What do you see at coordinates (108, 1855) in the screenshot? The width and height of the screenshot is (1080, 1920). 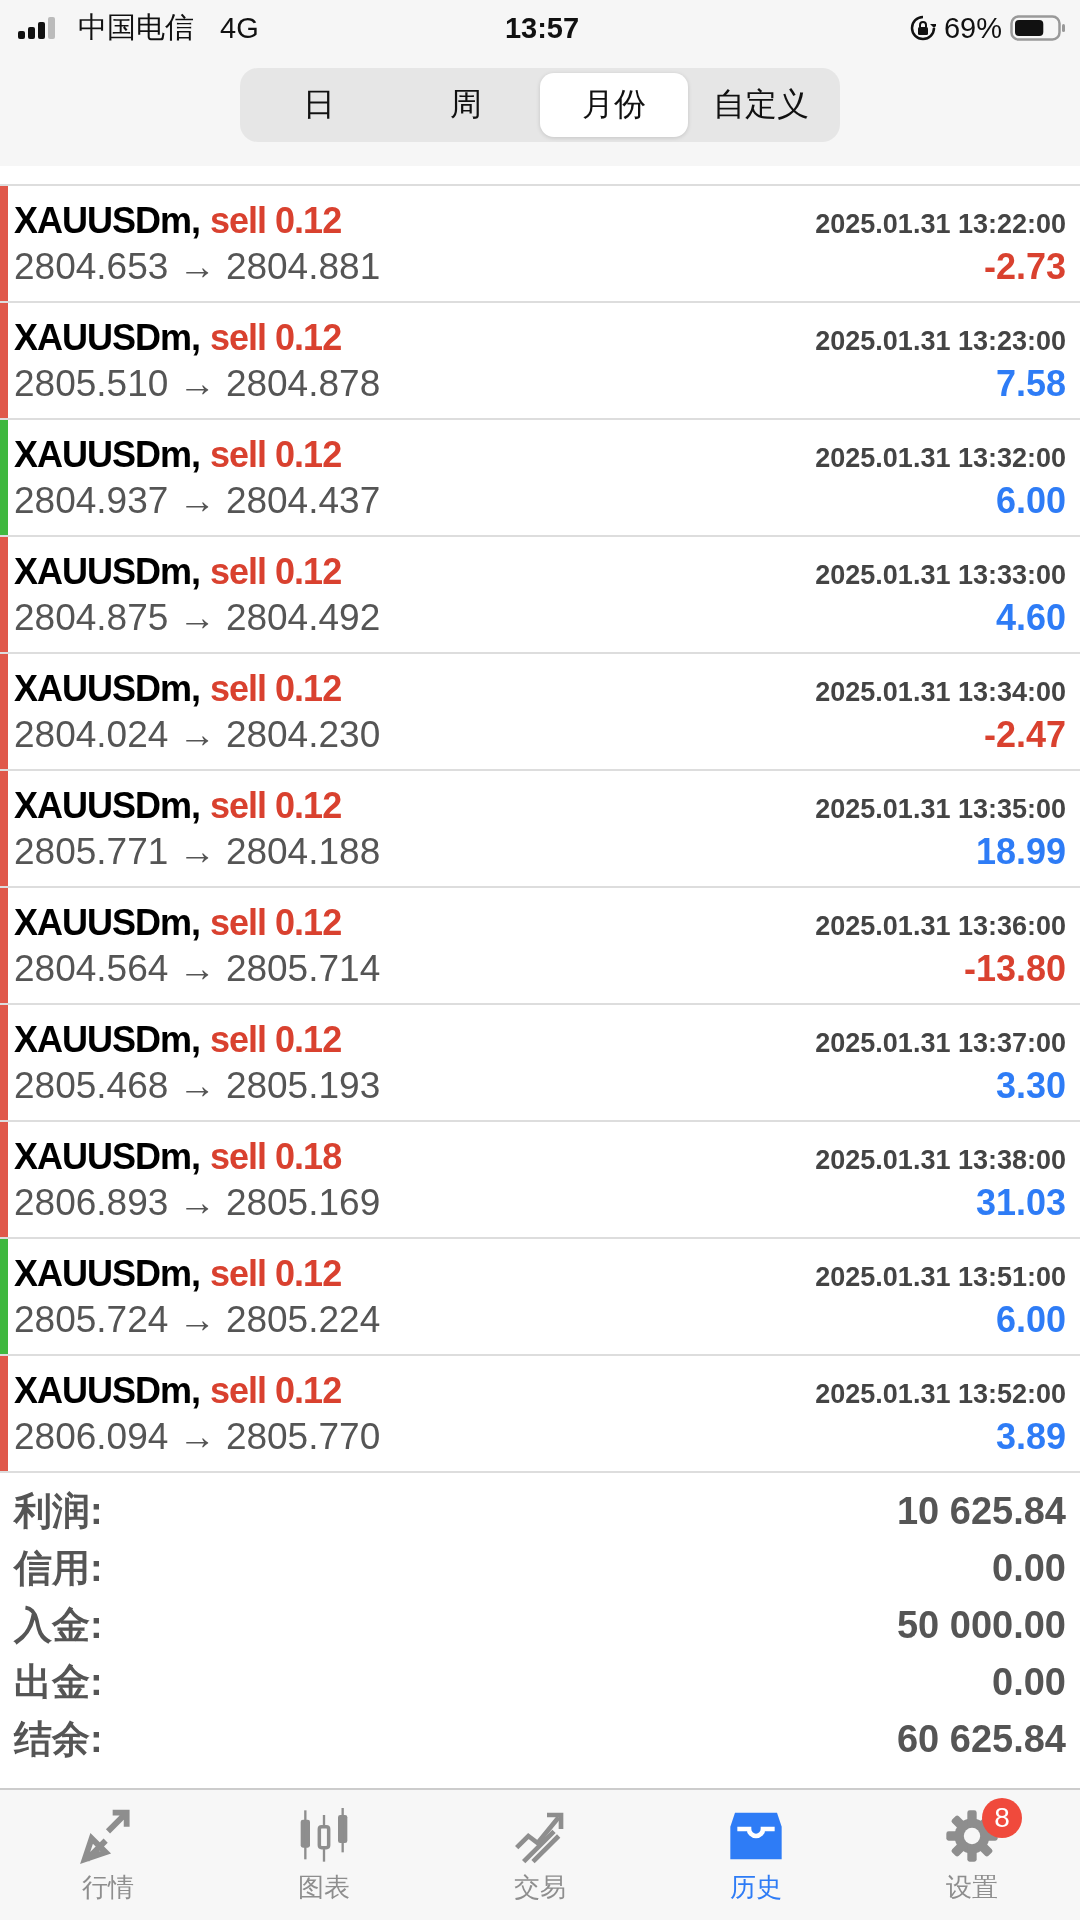 I see `tab-bar-item: 行情` at bounding box center [108, 1855].